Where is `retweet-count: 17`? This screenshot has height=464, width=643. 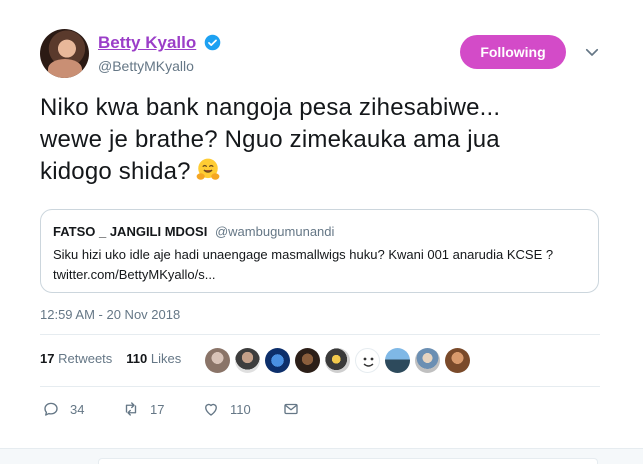 retweet-count: 17 is located at coordinates (157, 409).